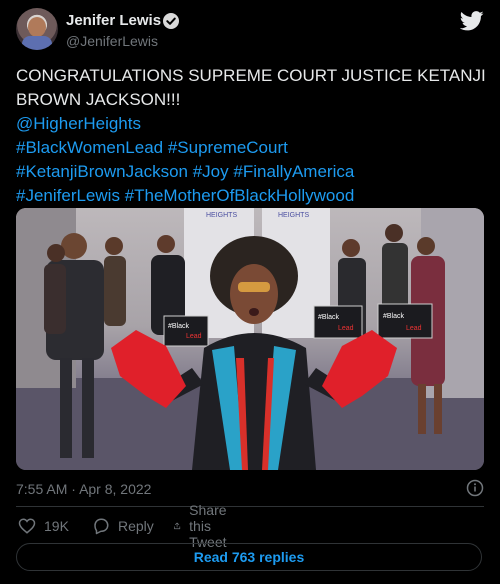 This screenshot has width=500, height=584. I want to click on divider, so click(250, 506).